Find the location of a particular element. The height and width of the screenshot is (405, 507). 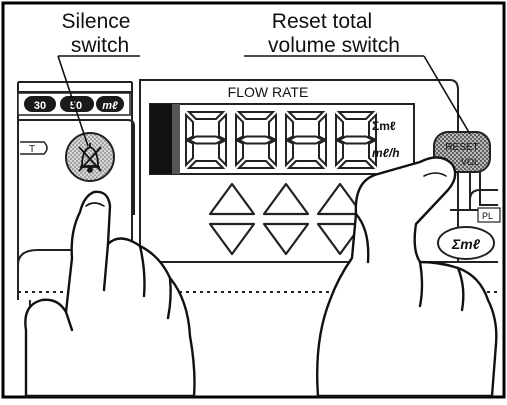

volume-chip-ml-label: mℓ is located at coordinates (110, 106).